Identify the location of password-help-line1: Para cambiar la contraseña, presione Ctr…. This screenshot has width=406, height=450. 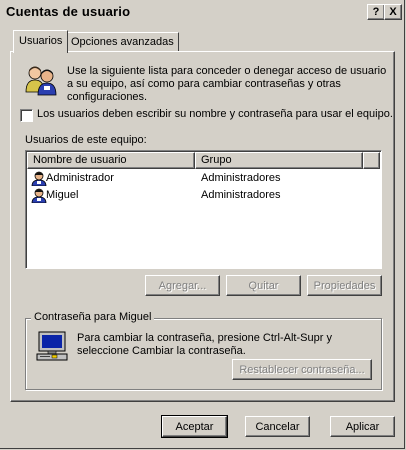
(204, 338).